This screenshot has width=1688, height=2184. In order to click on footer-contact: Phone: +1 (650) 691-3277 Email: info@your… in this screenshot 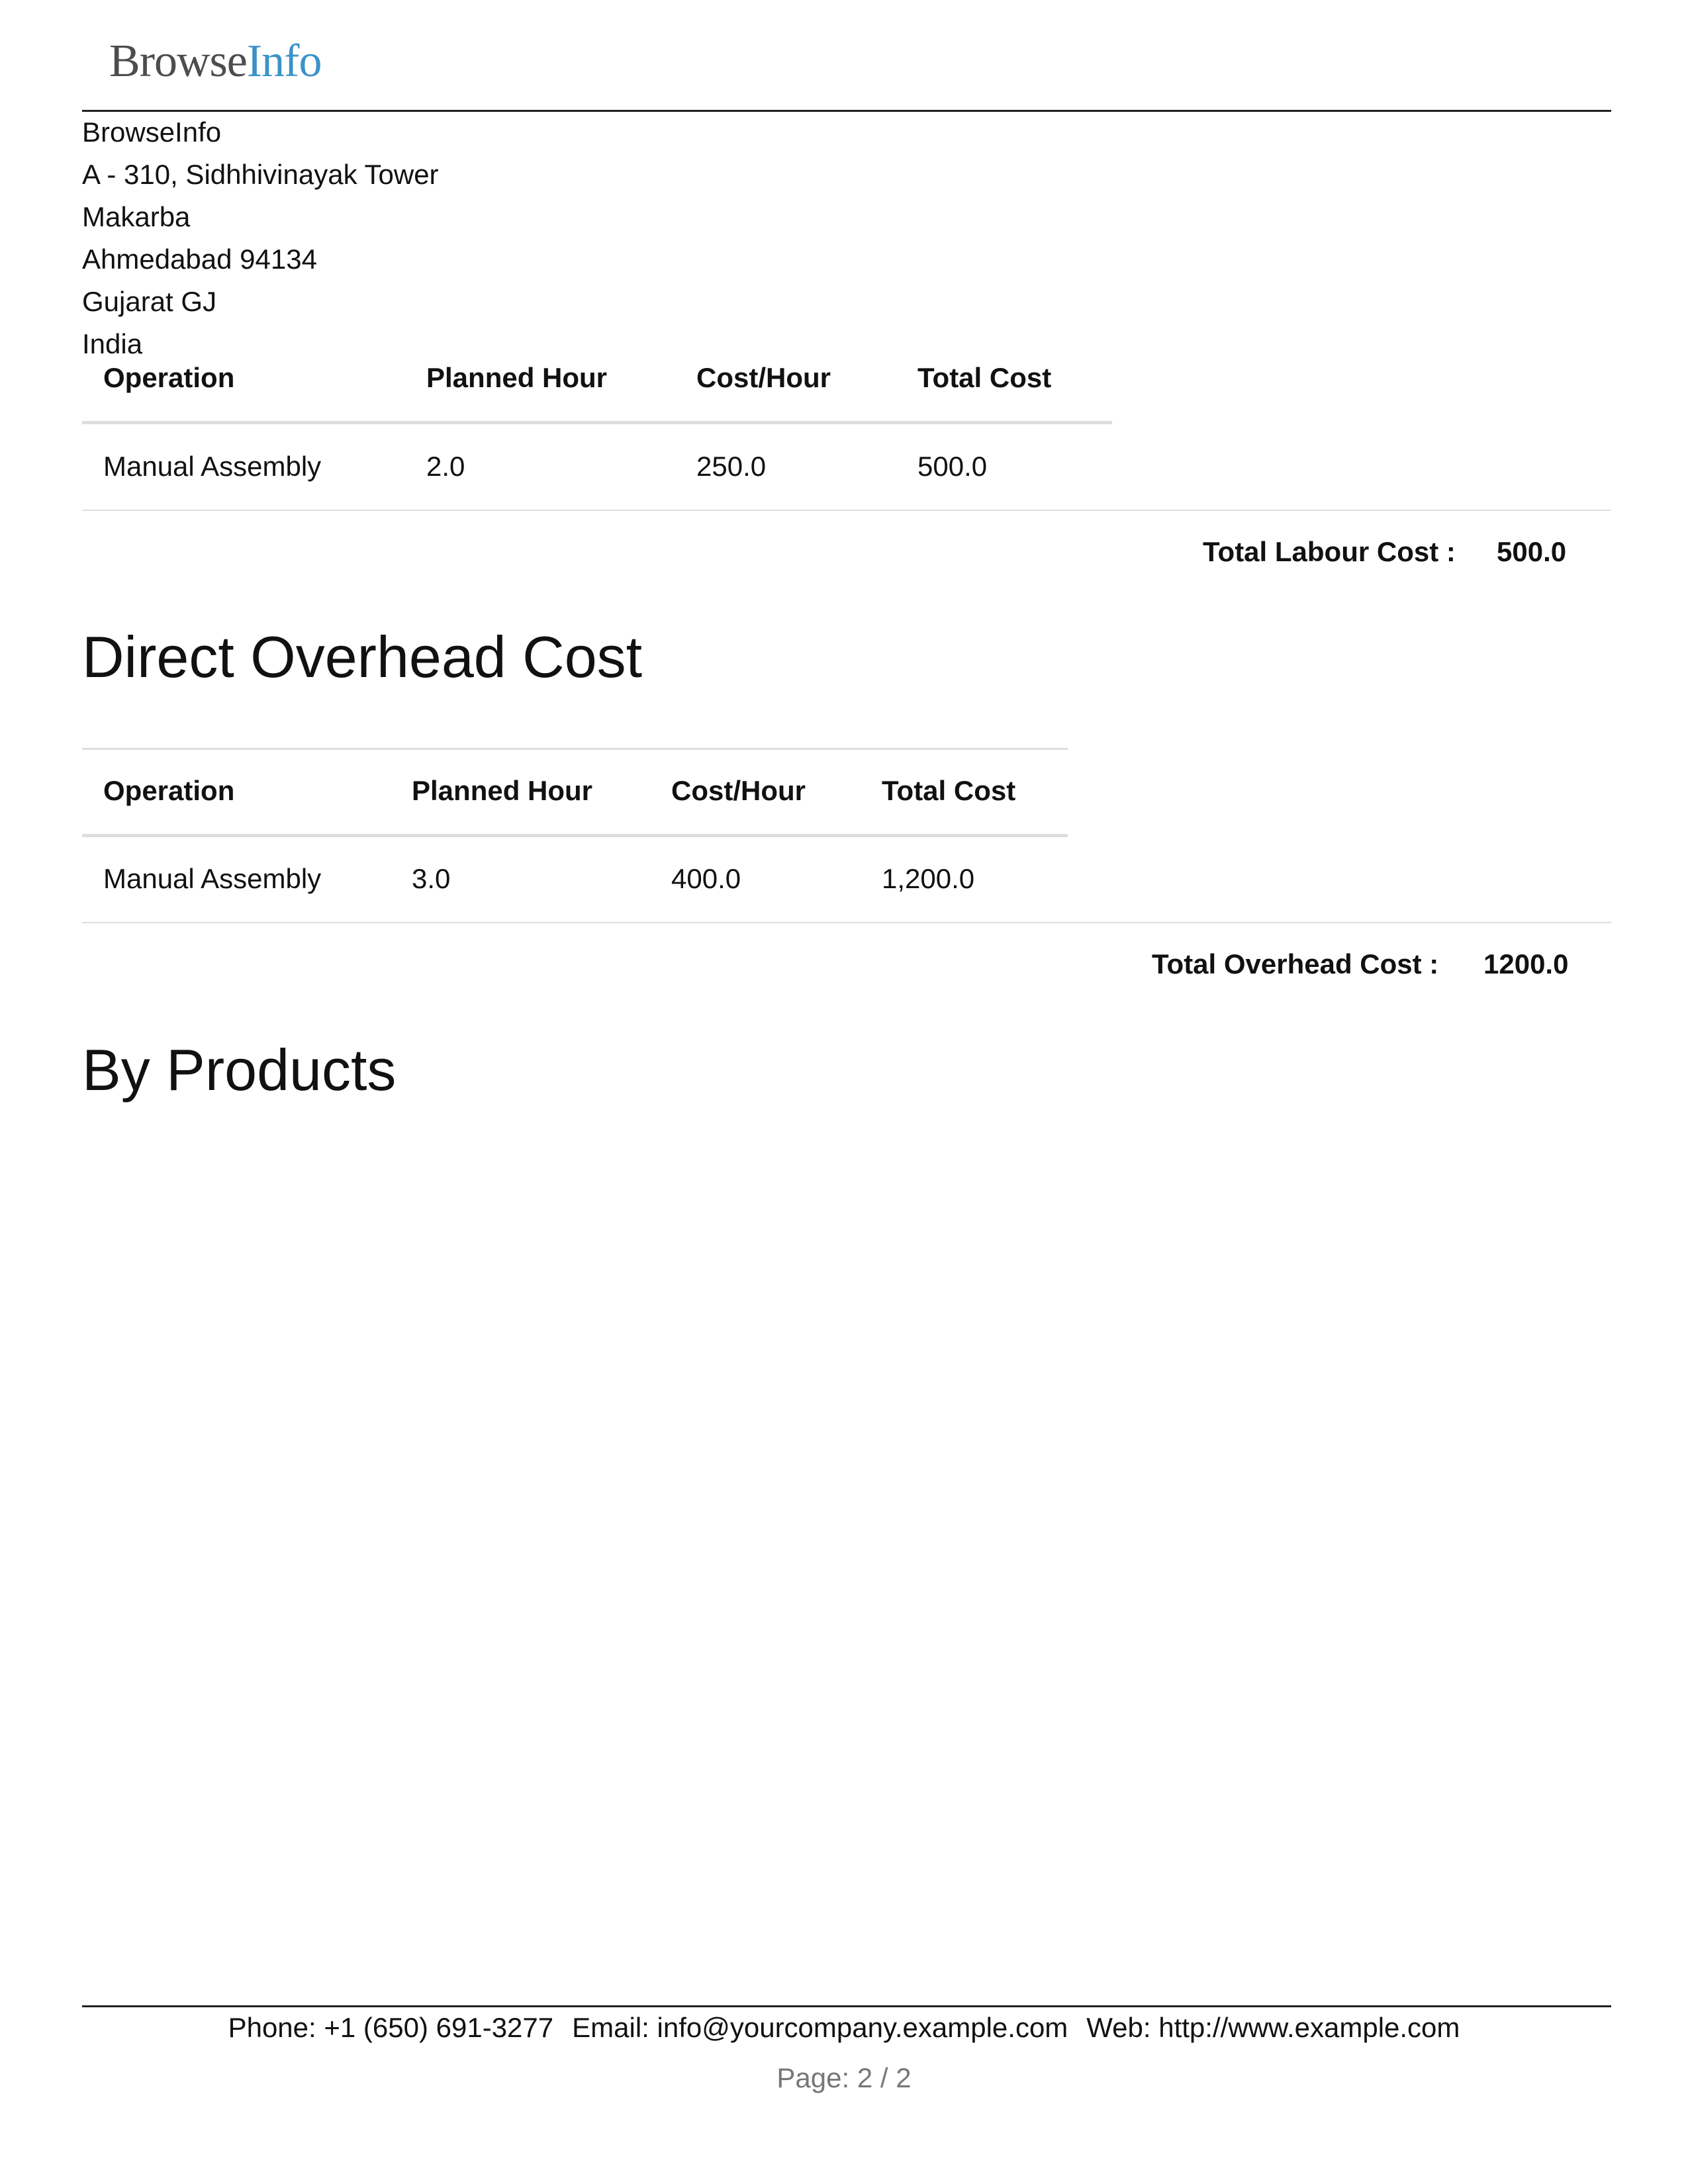, I will do `click(844, 2028)`.